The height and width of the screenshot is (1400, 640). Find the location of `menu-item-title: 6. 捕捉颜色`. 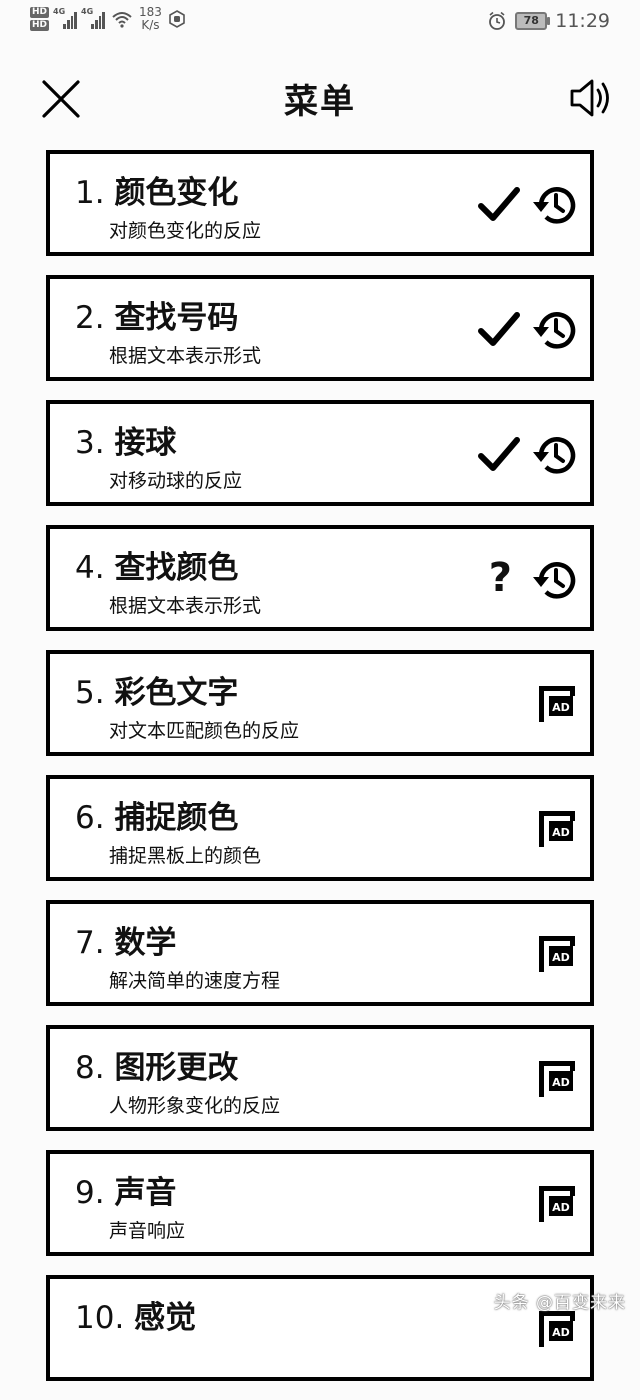

menu-item-title: 6. 捕捉颜色 is located at coordinates (156, 814).